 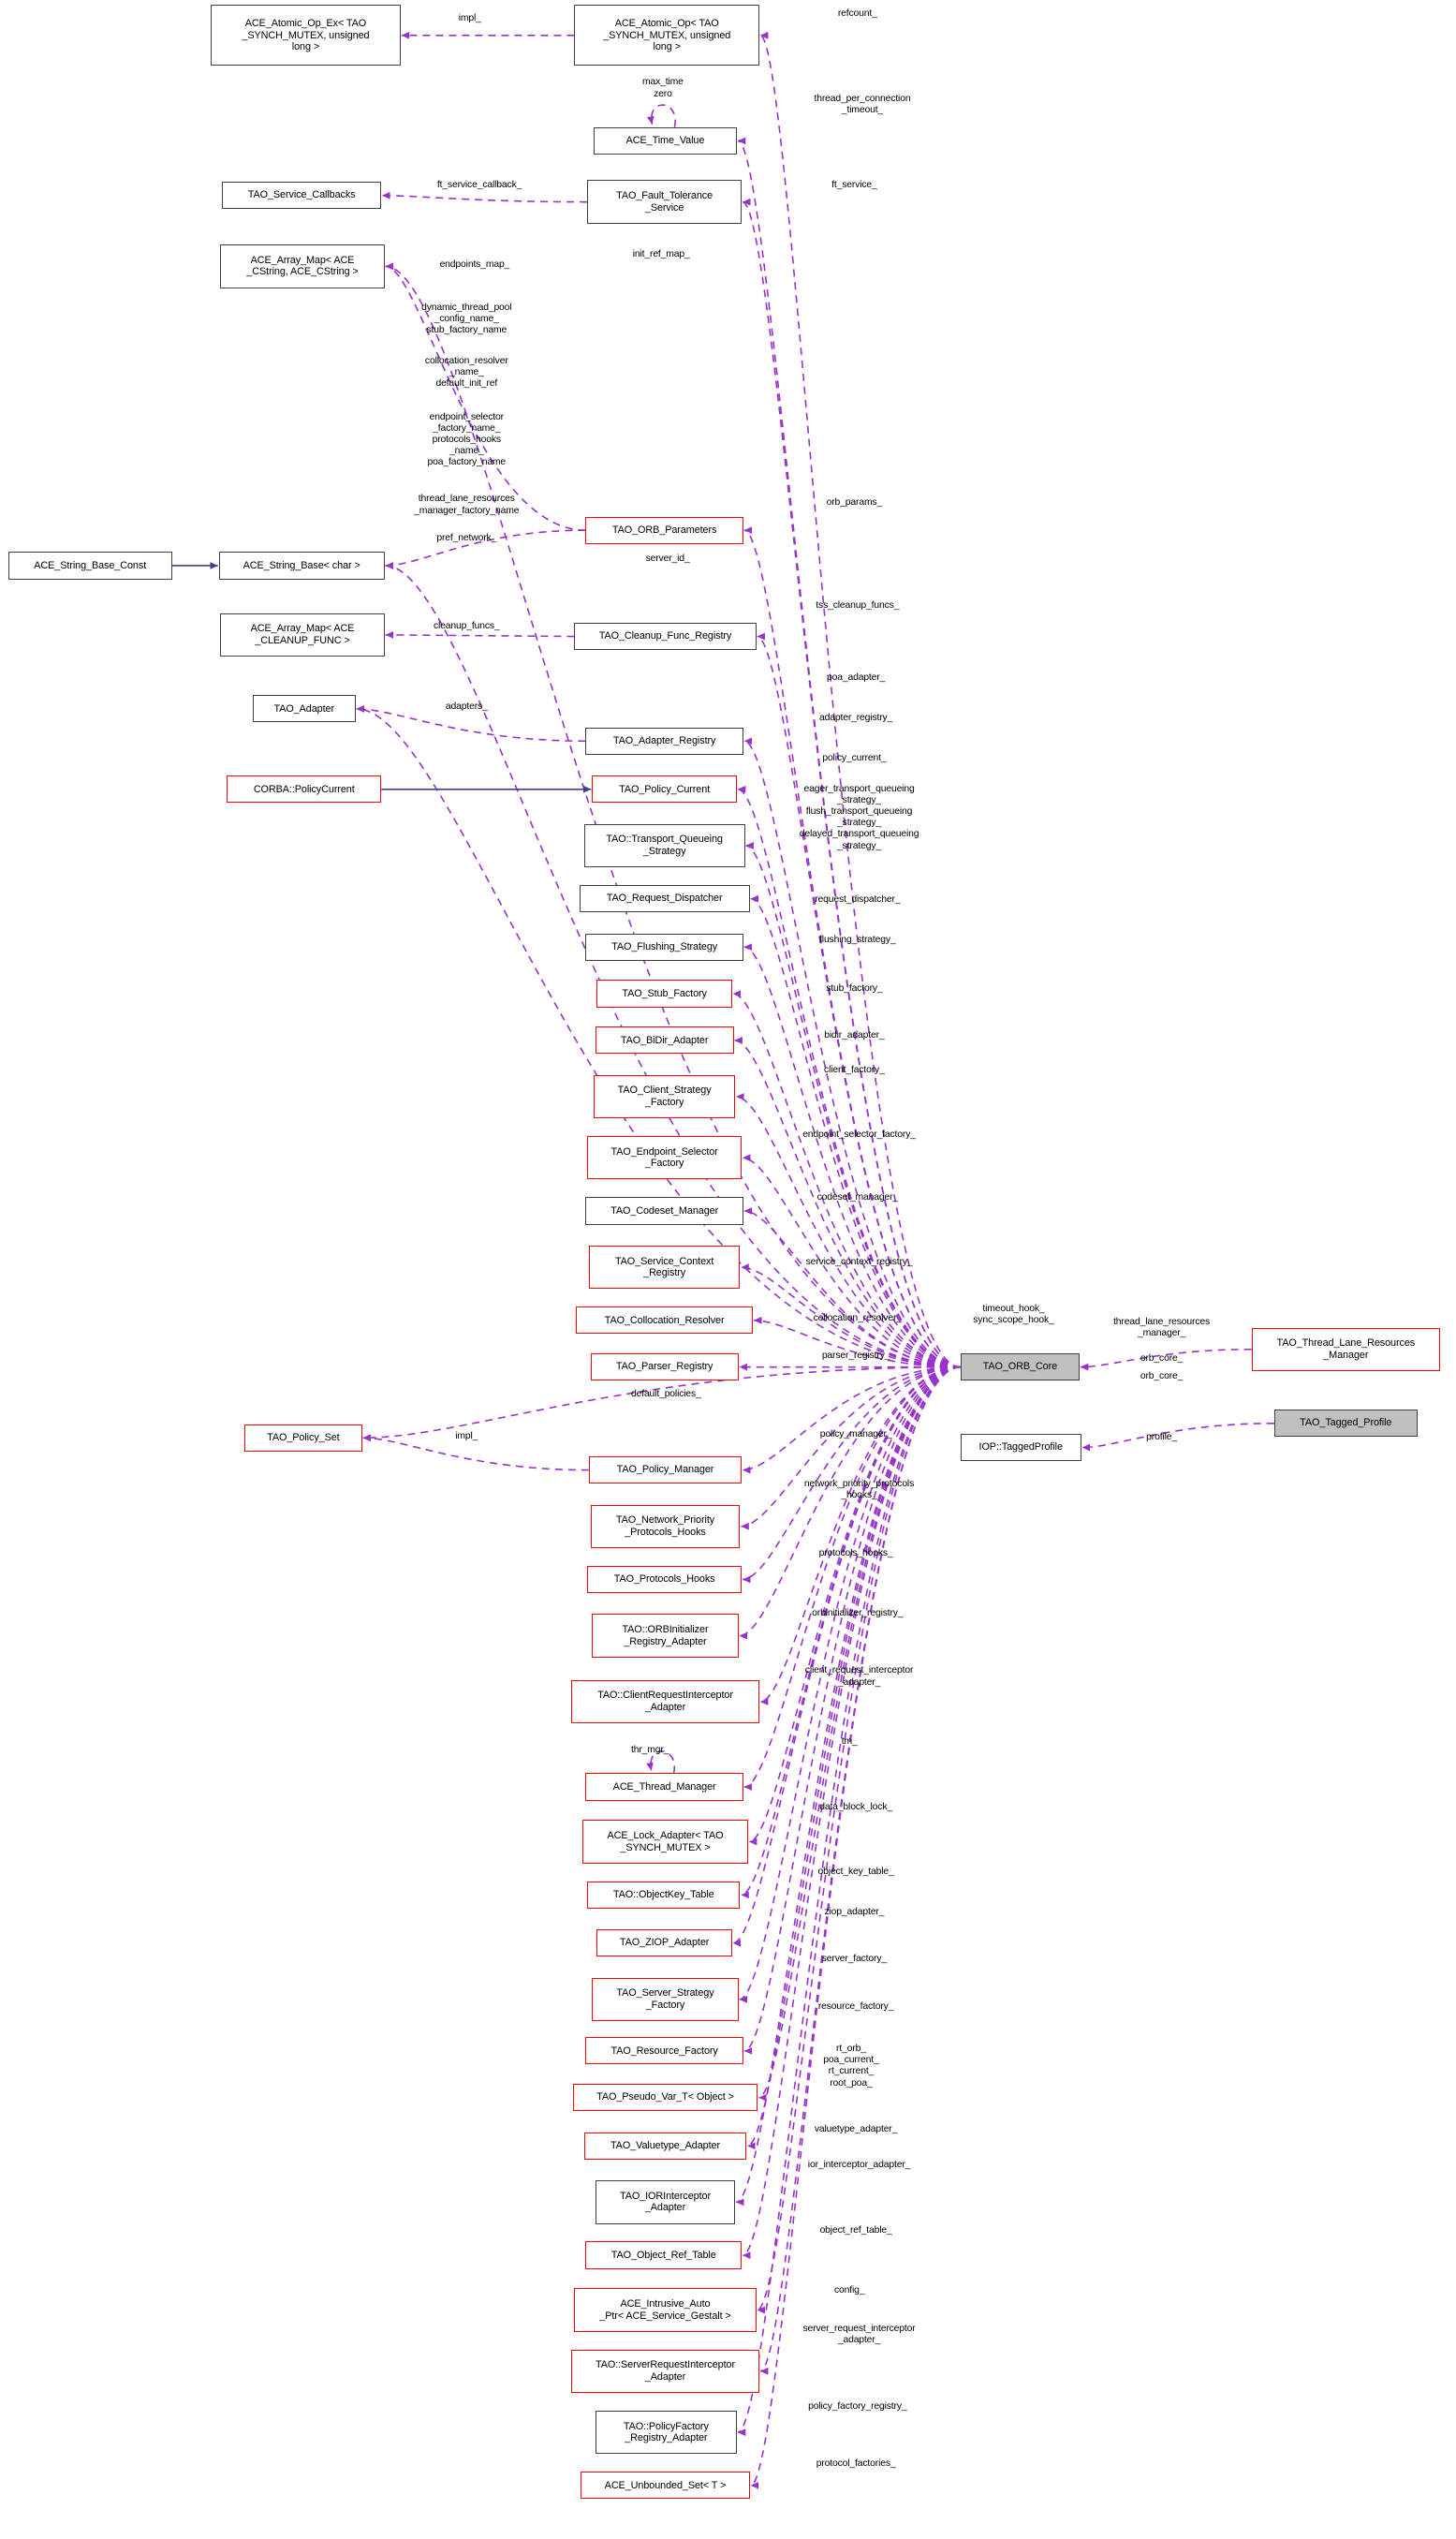 I want to click on edge-label: protocols_hooks_, so click(x=856, y=1553).